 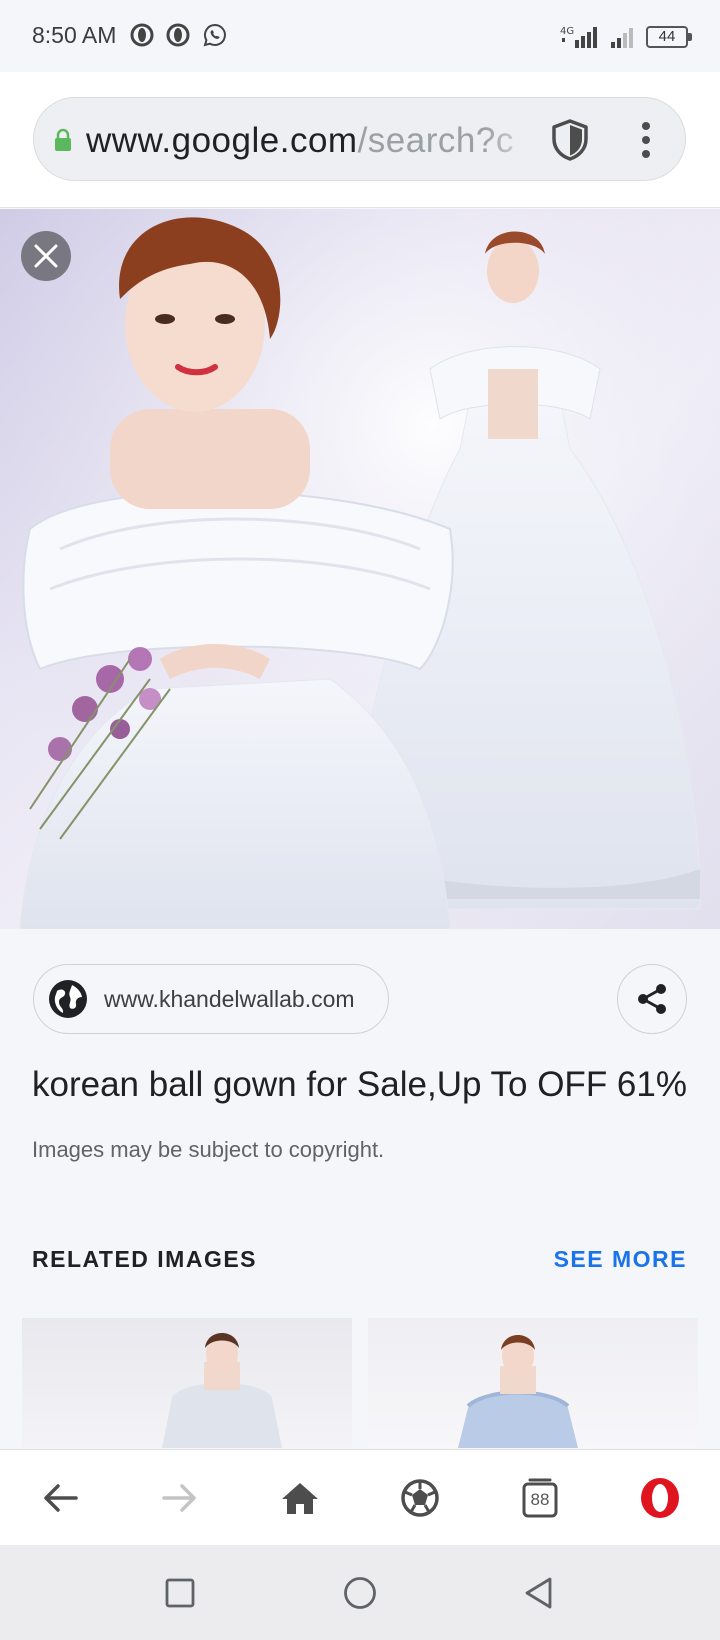 I want to click on status-right-icons: 4G 44, so click(x=626, y=37).